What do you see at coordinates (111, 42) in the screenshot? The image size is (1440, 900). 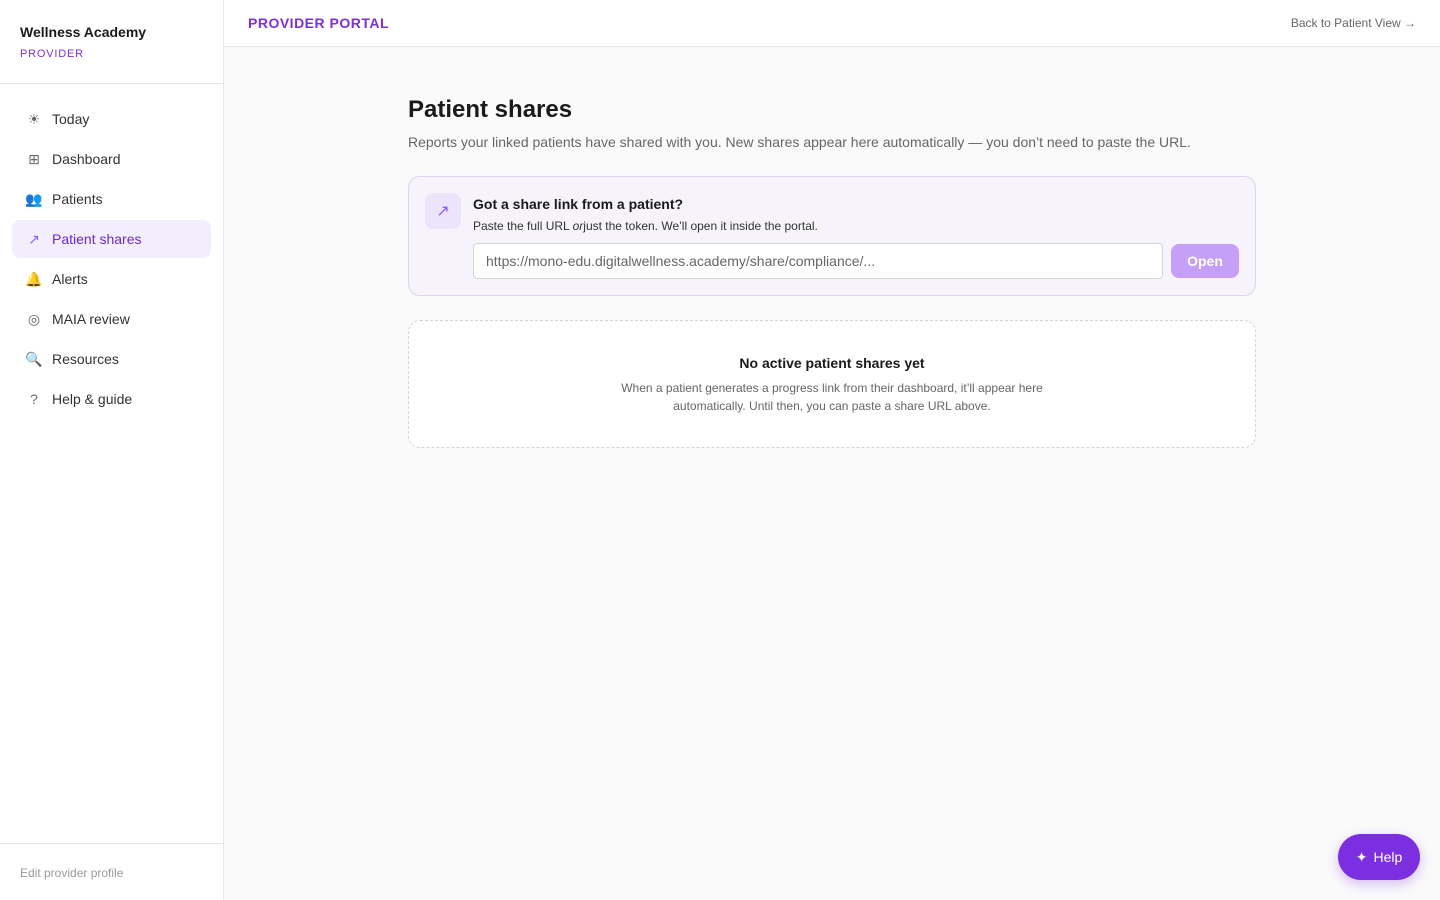 I see `brand: Wellness Academy PROVIDER` at bounding box center [111, 42].